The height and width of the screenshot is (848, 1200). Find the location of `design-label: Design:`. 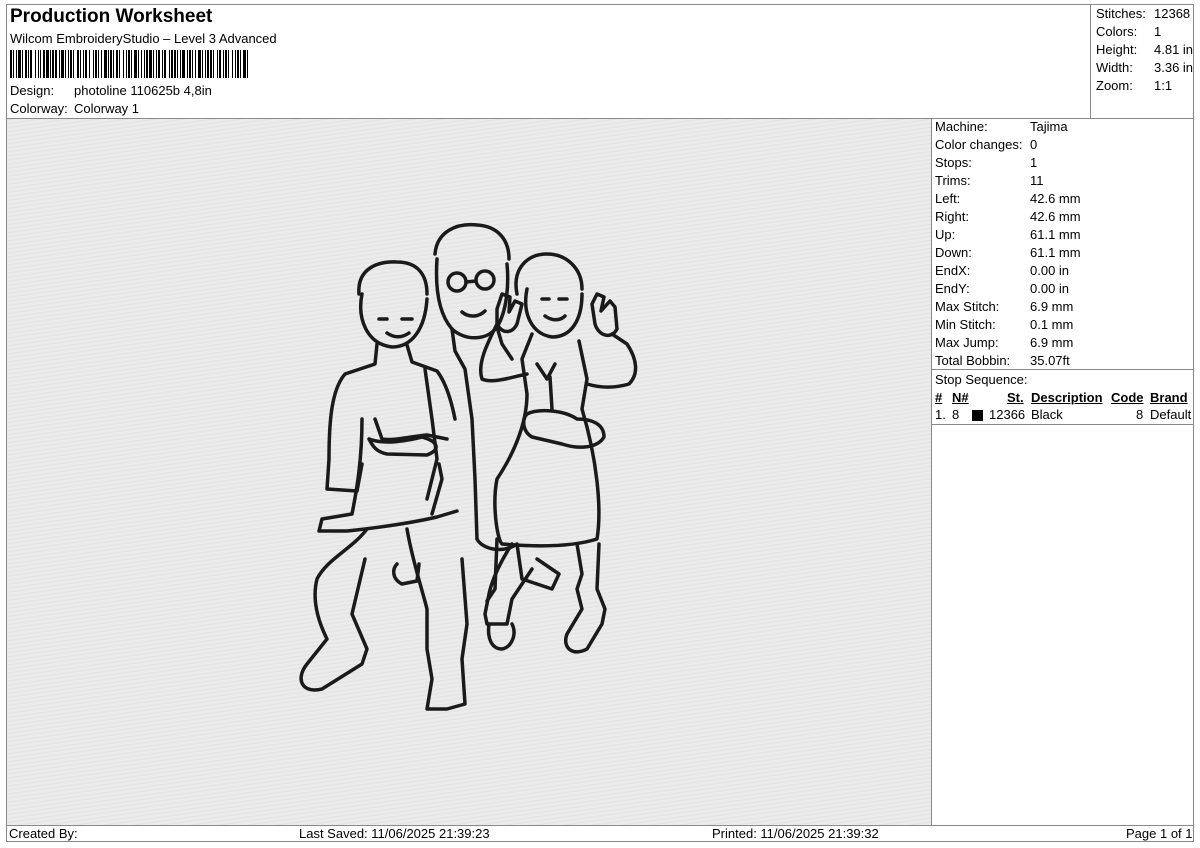

design-label: Design: is located at coordinates (32, 90).